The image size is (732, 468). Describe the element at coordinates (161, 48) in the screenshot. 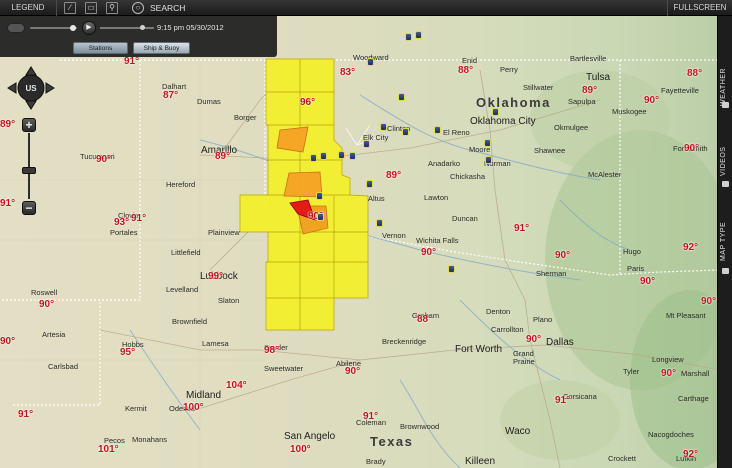

I see `tab-ship-buoy: Ship & Buoy` at that location.